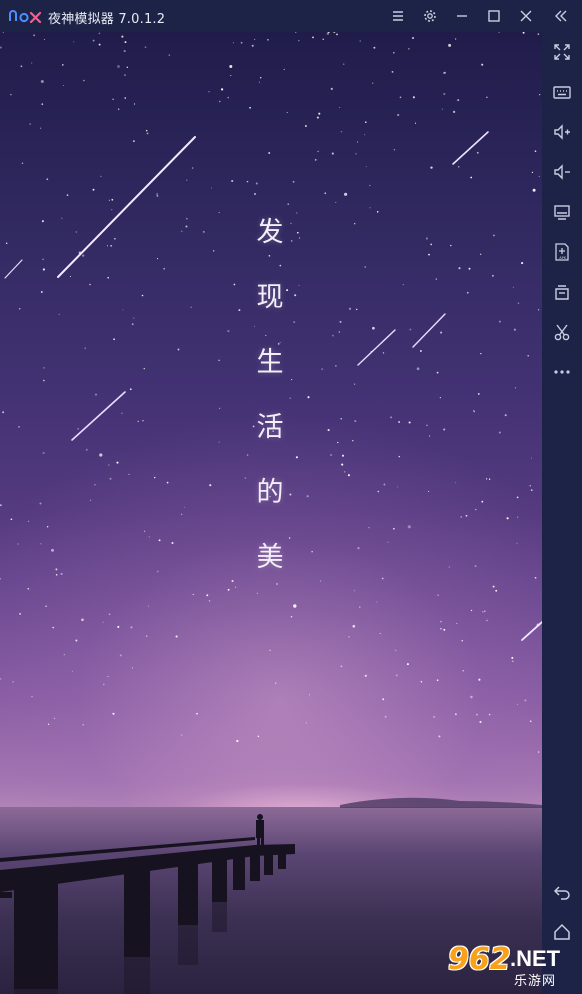 Image resolution: width=582 pixels, height=994 pixels. What do you see at coordinates (526, 16) in the screenshot?
I see `close-icon` at bounding box center [526, 16].